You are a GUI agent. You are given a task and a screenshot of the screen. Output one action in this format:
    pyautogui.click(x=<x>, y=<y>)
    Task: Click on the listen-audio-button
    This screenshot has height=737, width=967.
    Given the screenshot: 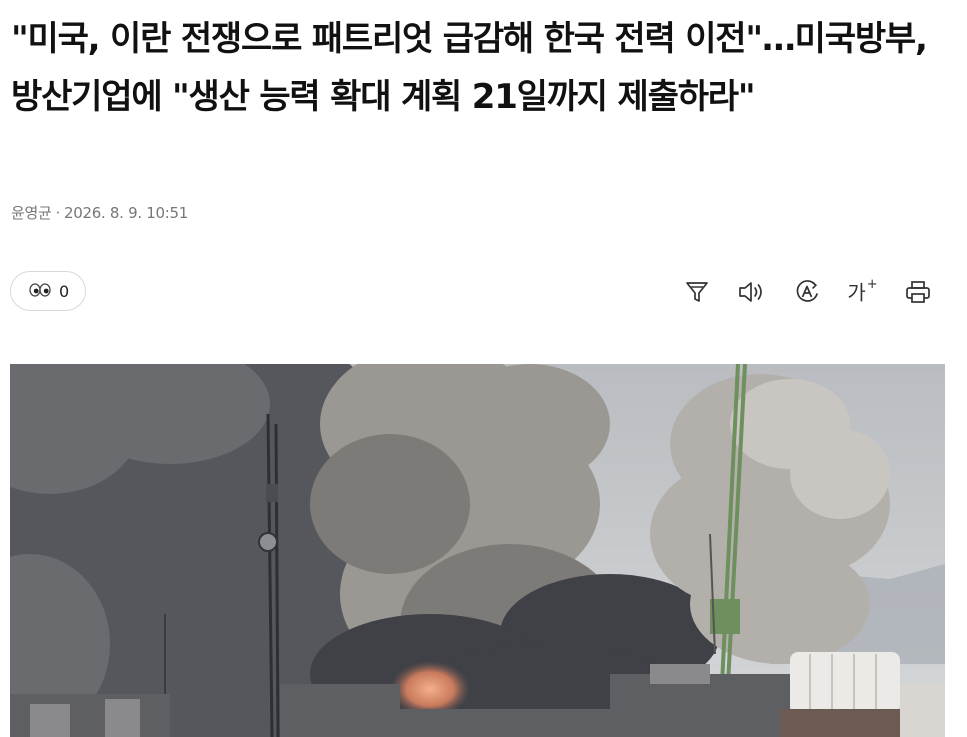 What is the action you would take?
    pyautogui.click(x=752, y=292)
    